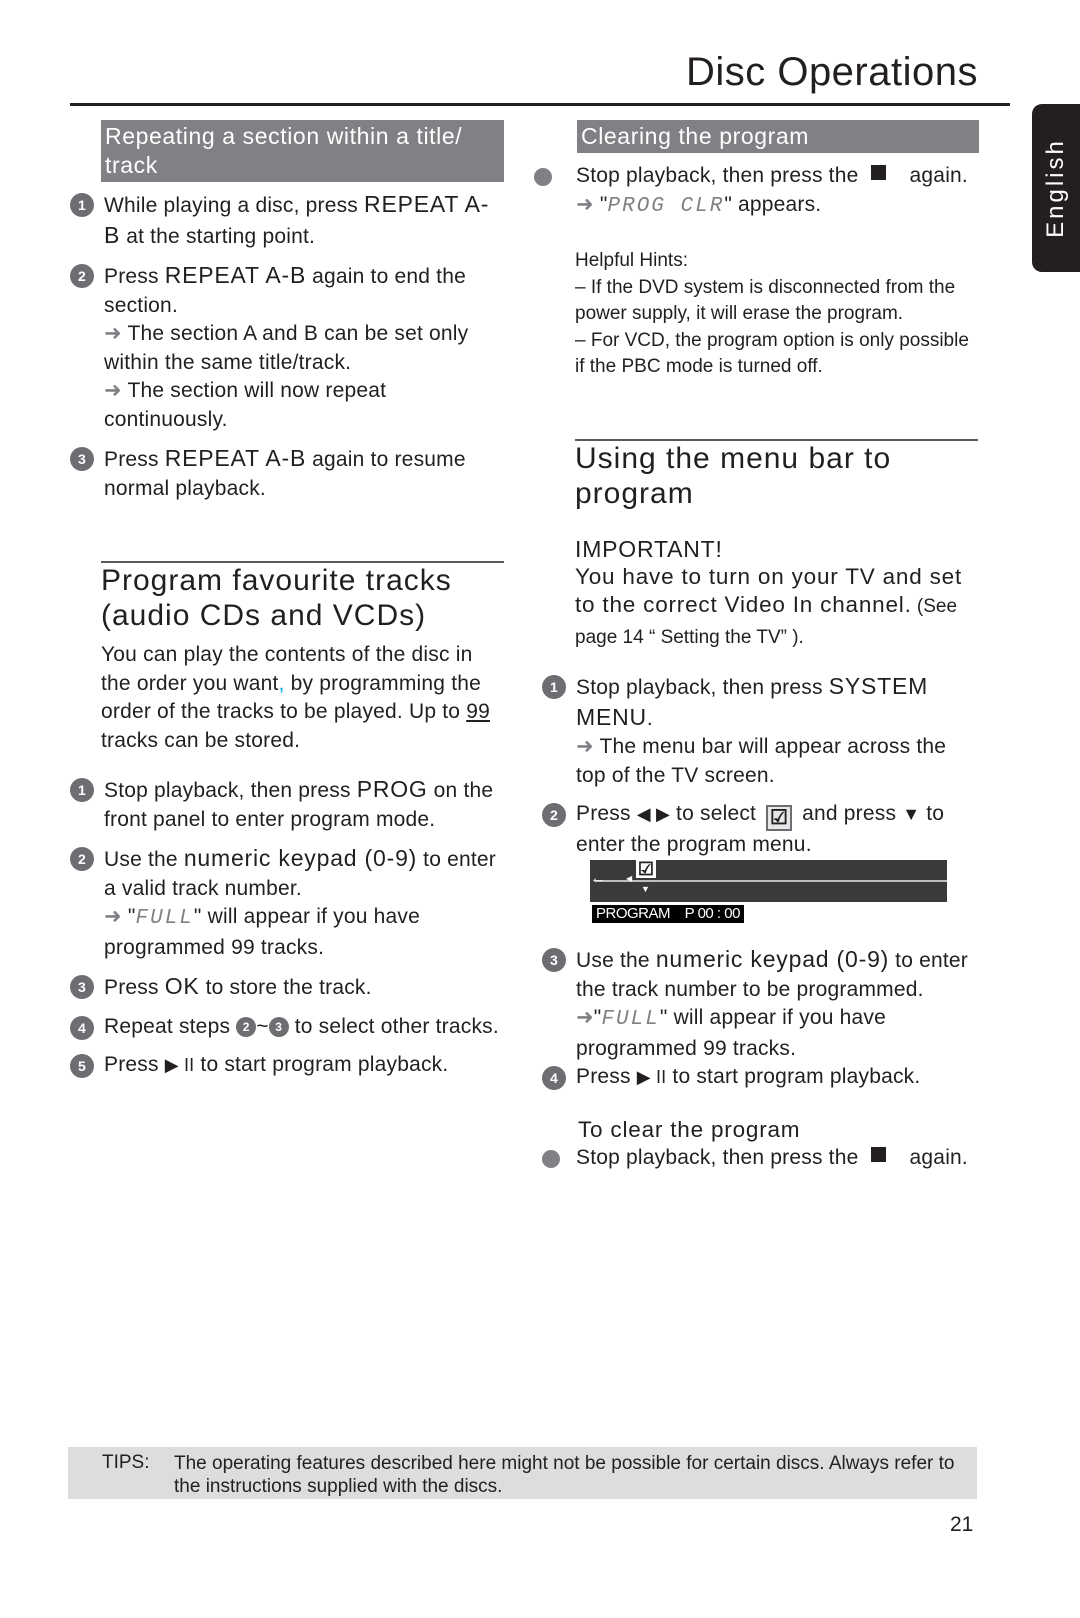  I want to click on page-title: Disc Operations, so click(831, 72).